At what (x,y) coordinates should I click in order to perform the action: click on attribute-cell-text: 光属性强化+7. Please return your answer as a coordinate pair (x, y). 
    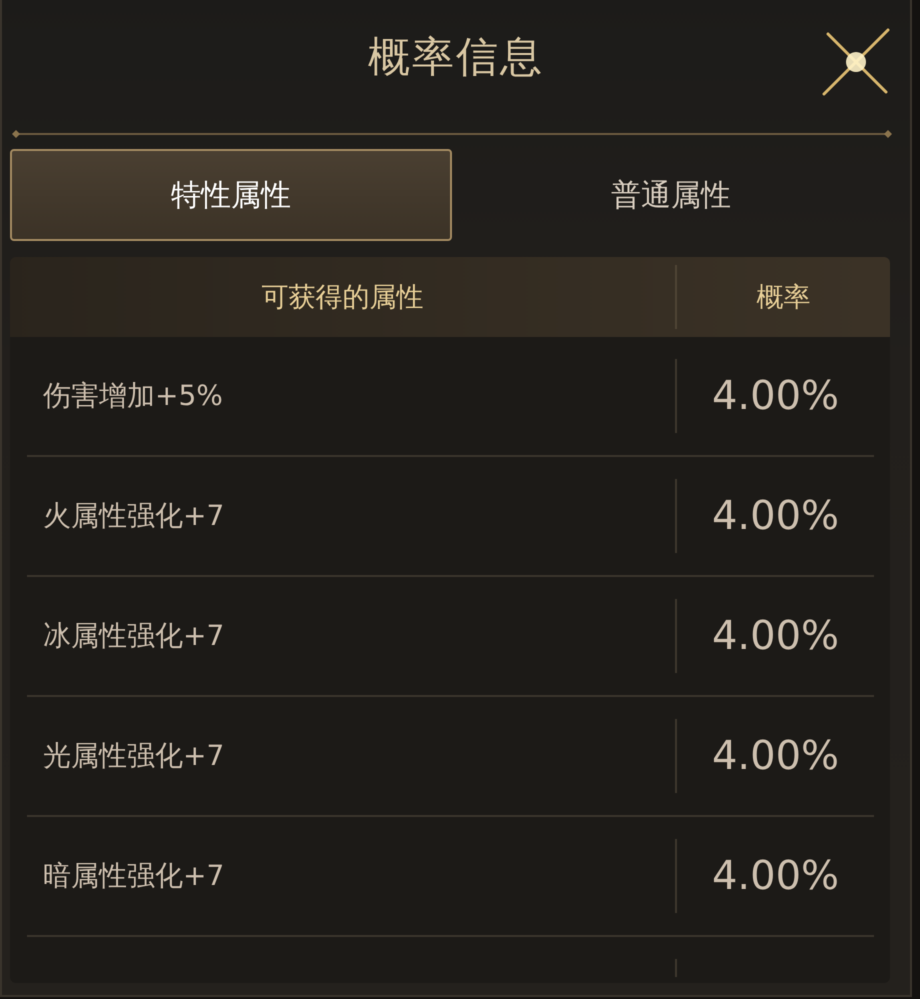
    Looking at the image, I should click on (134, 756).